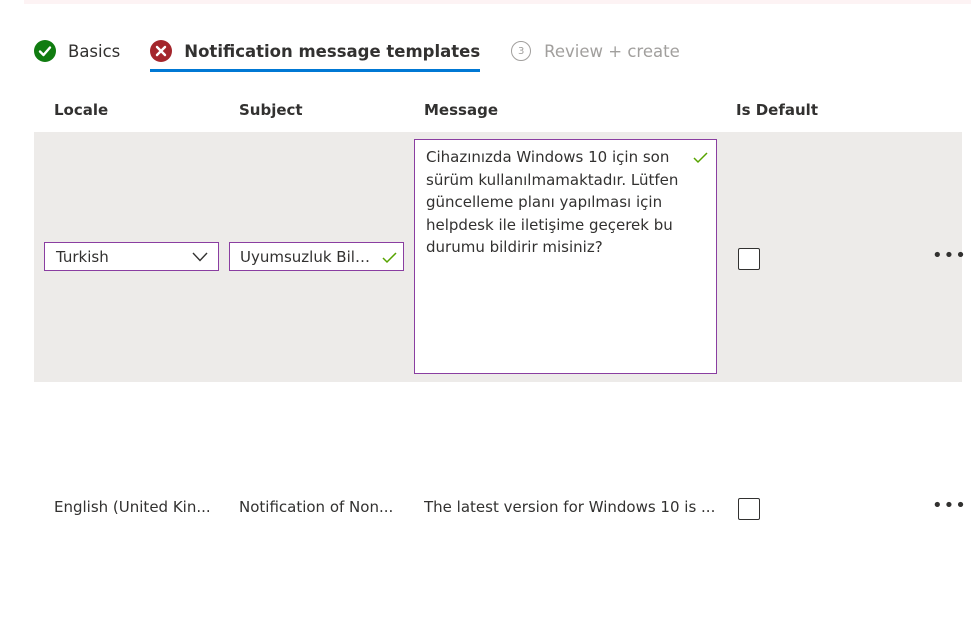  What do you see at coordinates (461, 110) in the screenshot?
I see `column-header-message: Message` at bounding box center [461, 110].